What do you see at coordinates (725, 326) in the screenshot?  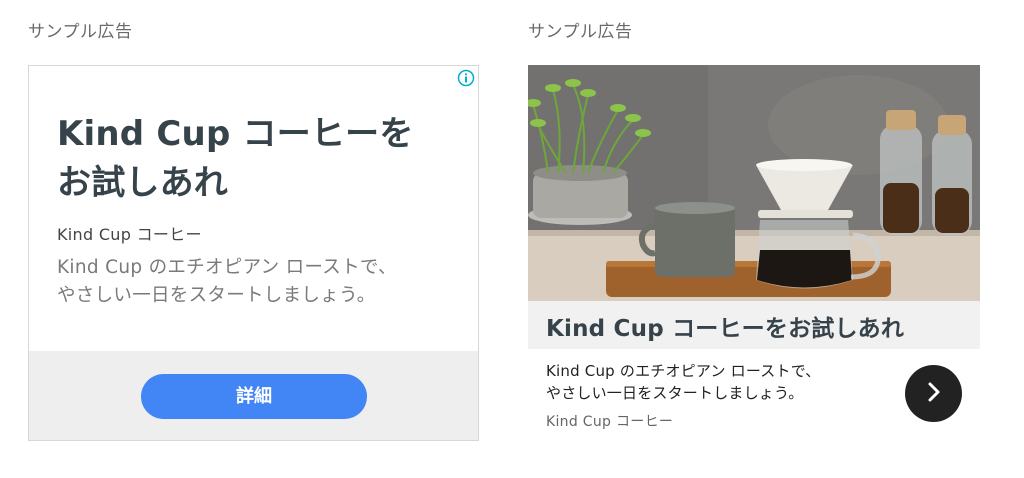 I see `ad-title: Kind Cup コーヒーをお試しあれ` at bounding box center [725, 326].